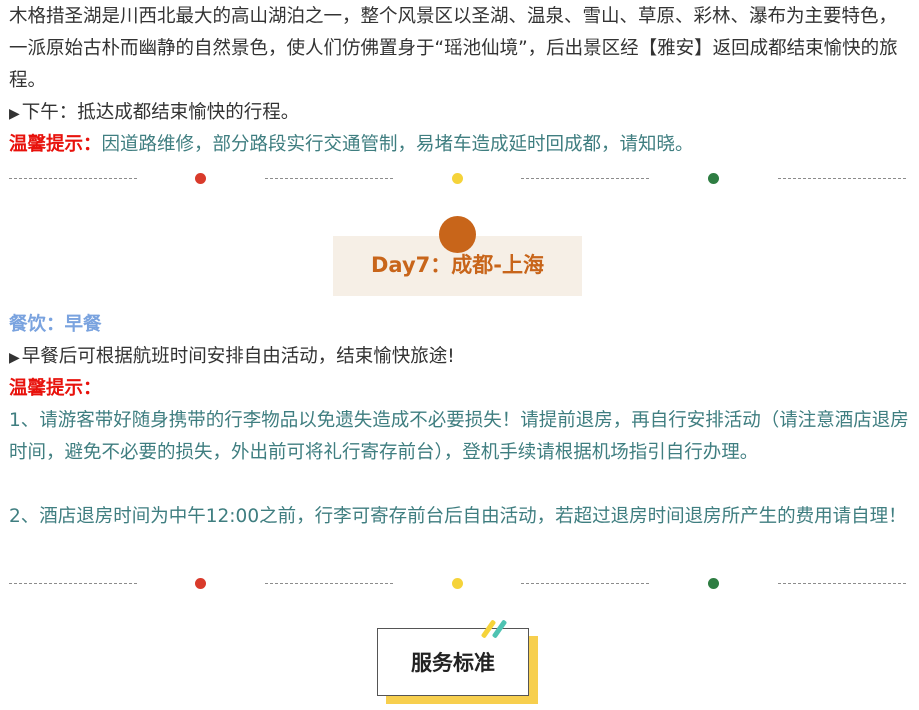 This screenshot has width=919, height=710. Describe the element at coordinates (397, 144) in the screenshot. I see `tip-text: 因道路维修，部分路段实行交通管制，易堵车造成延时回成都，请知晓。` at that location.